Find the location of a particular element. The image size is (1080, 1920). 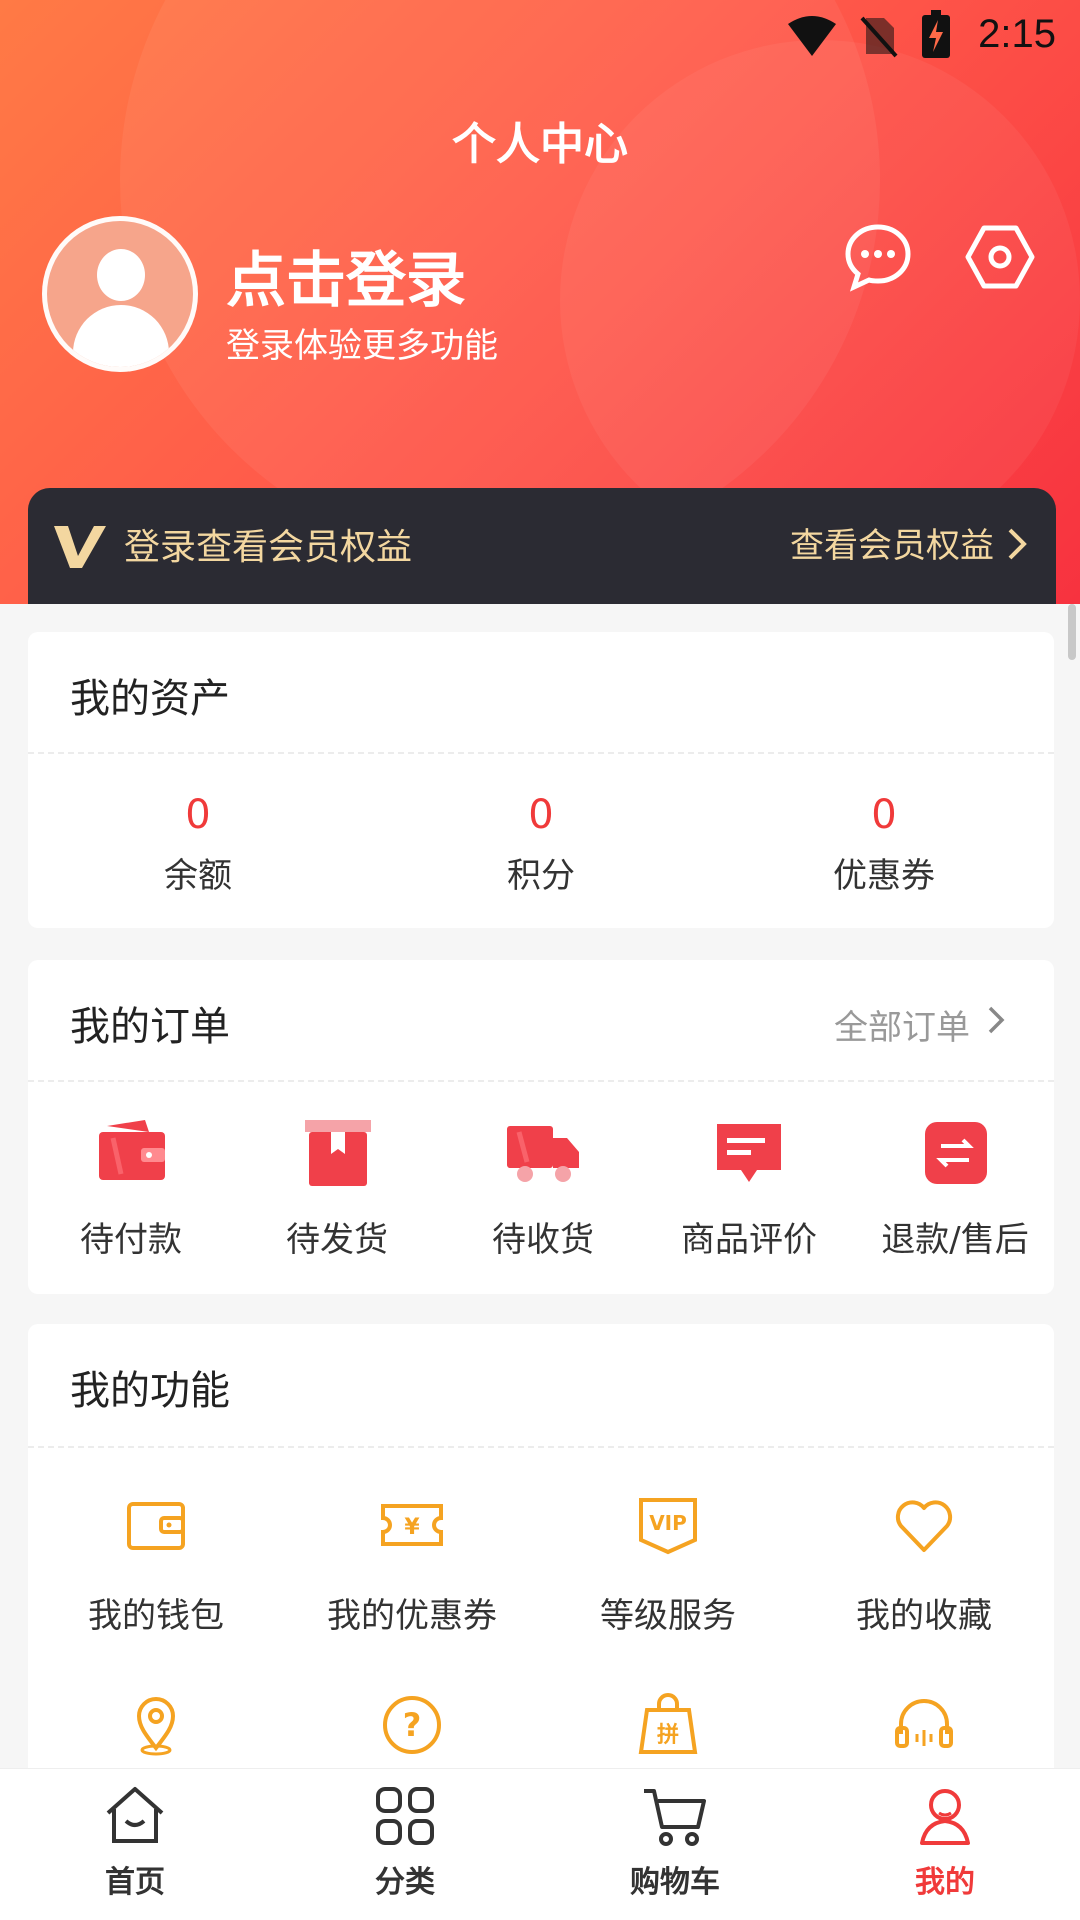

func-wallet: 我的钱包 is located at coordinates (156, 1564).